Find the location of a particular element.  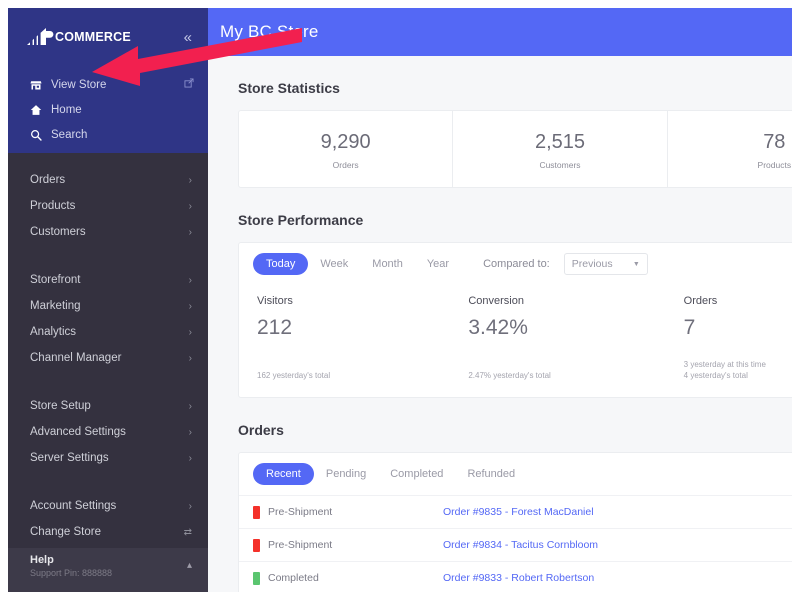

support-pin: Support Pin: 888888 is located at coordinates (71, 573).